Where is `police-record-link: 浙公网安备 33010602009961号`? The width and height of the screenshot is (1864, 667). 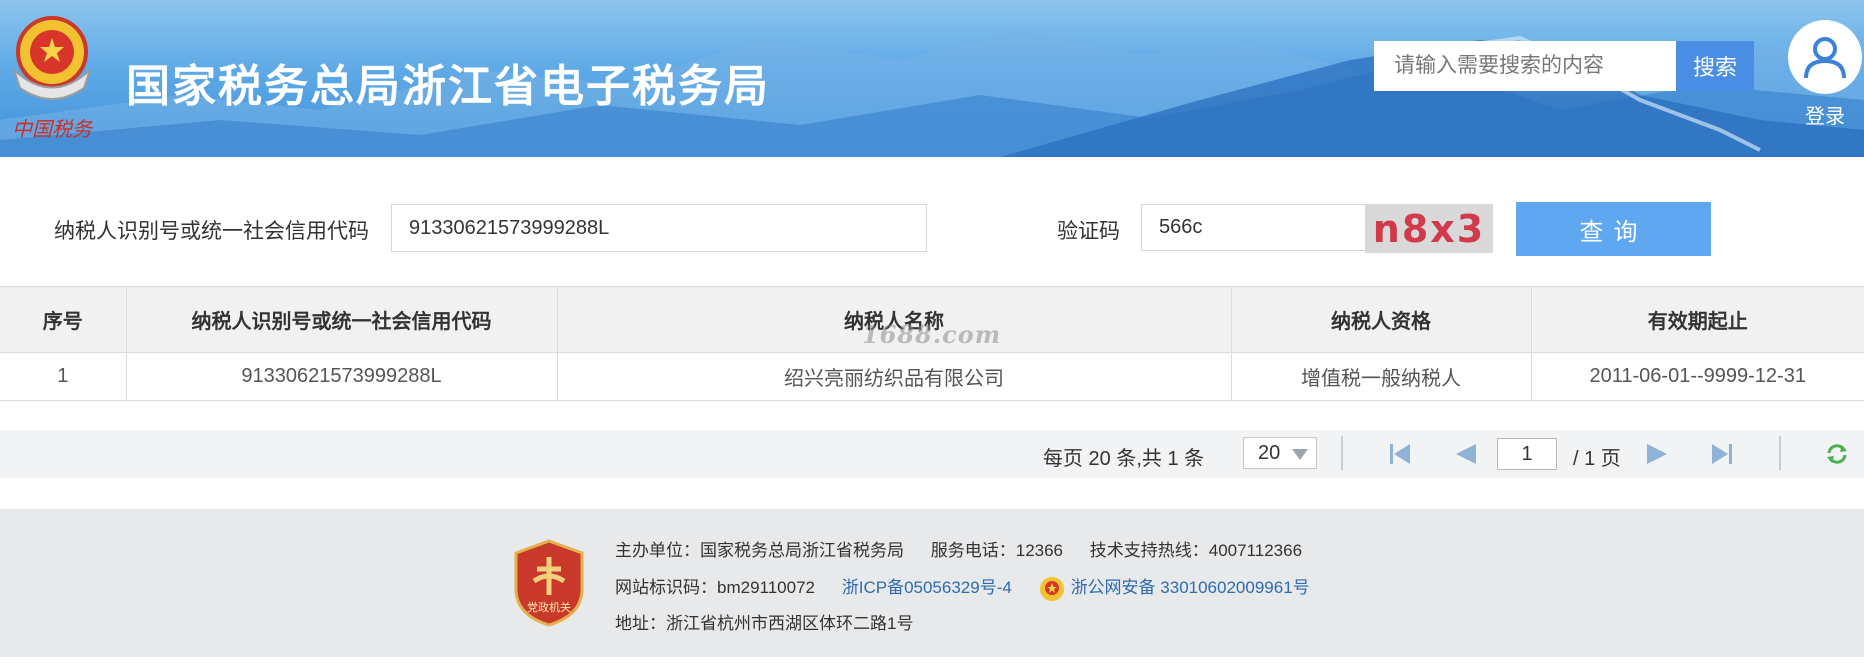
police-record-link: 浙公网安备 33010602009961号 is located at coordinates (1190, 587).